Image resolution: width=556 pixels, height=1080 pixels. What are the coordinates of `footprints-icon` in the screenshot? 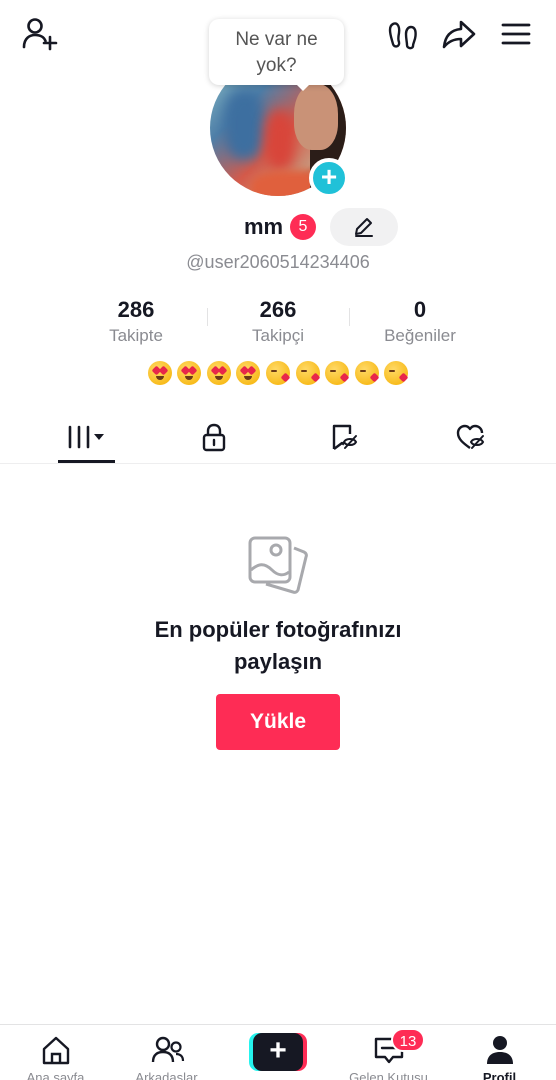 It's located at (402, 36).